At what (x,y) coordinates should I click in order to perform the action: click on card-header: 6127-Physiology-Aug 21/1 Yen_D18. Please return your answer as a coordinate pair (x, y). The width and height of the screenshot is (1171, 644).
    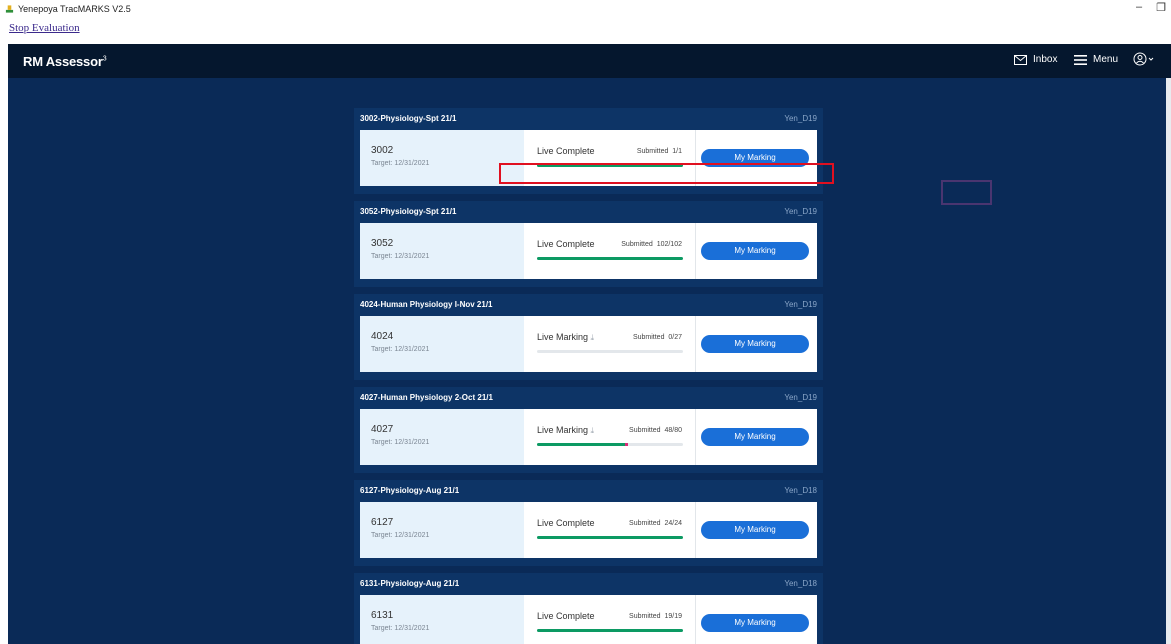
    Looking at the image, I should click on (588, 491).